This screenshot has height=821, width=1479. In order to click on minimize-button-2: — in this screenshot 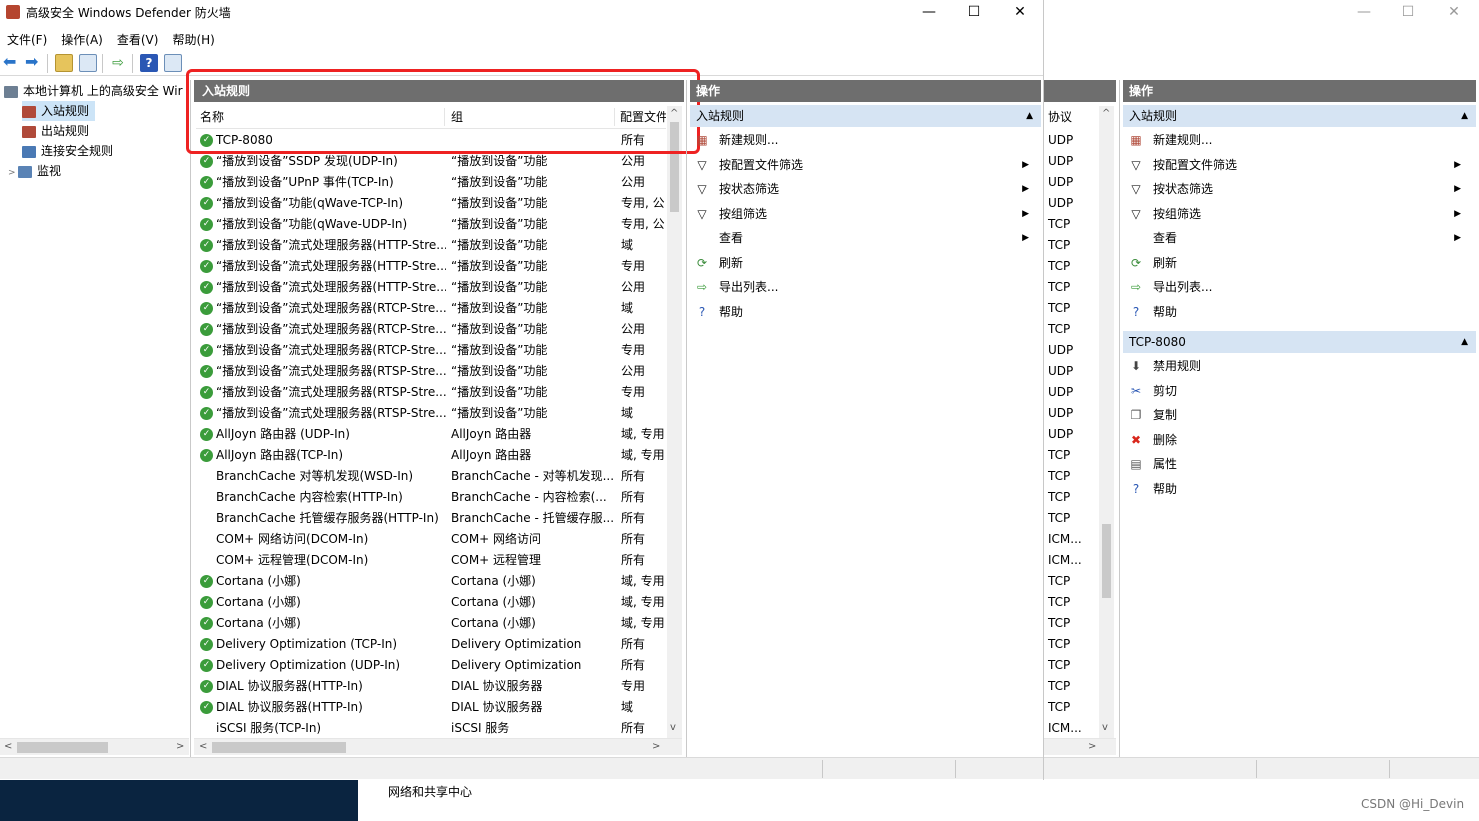, I will do `click(1364, 13)`.